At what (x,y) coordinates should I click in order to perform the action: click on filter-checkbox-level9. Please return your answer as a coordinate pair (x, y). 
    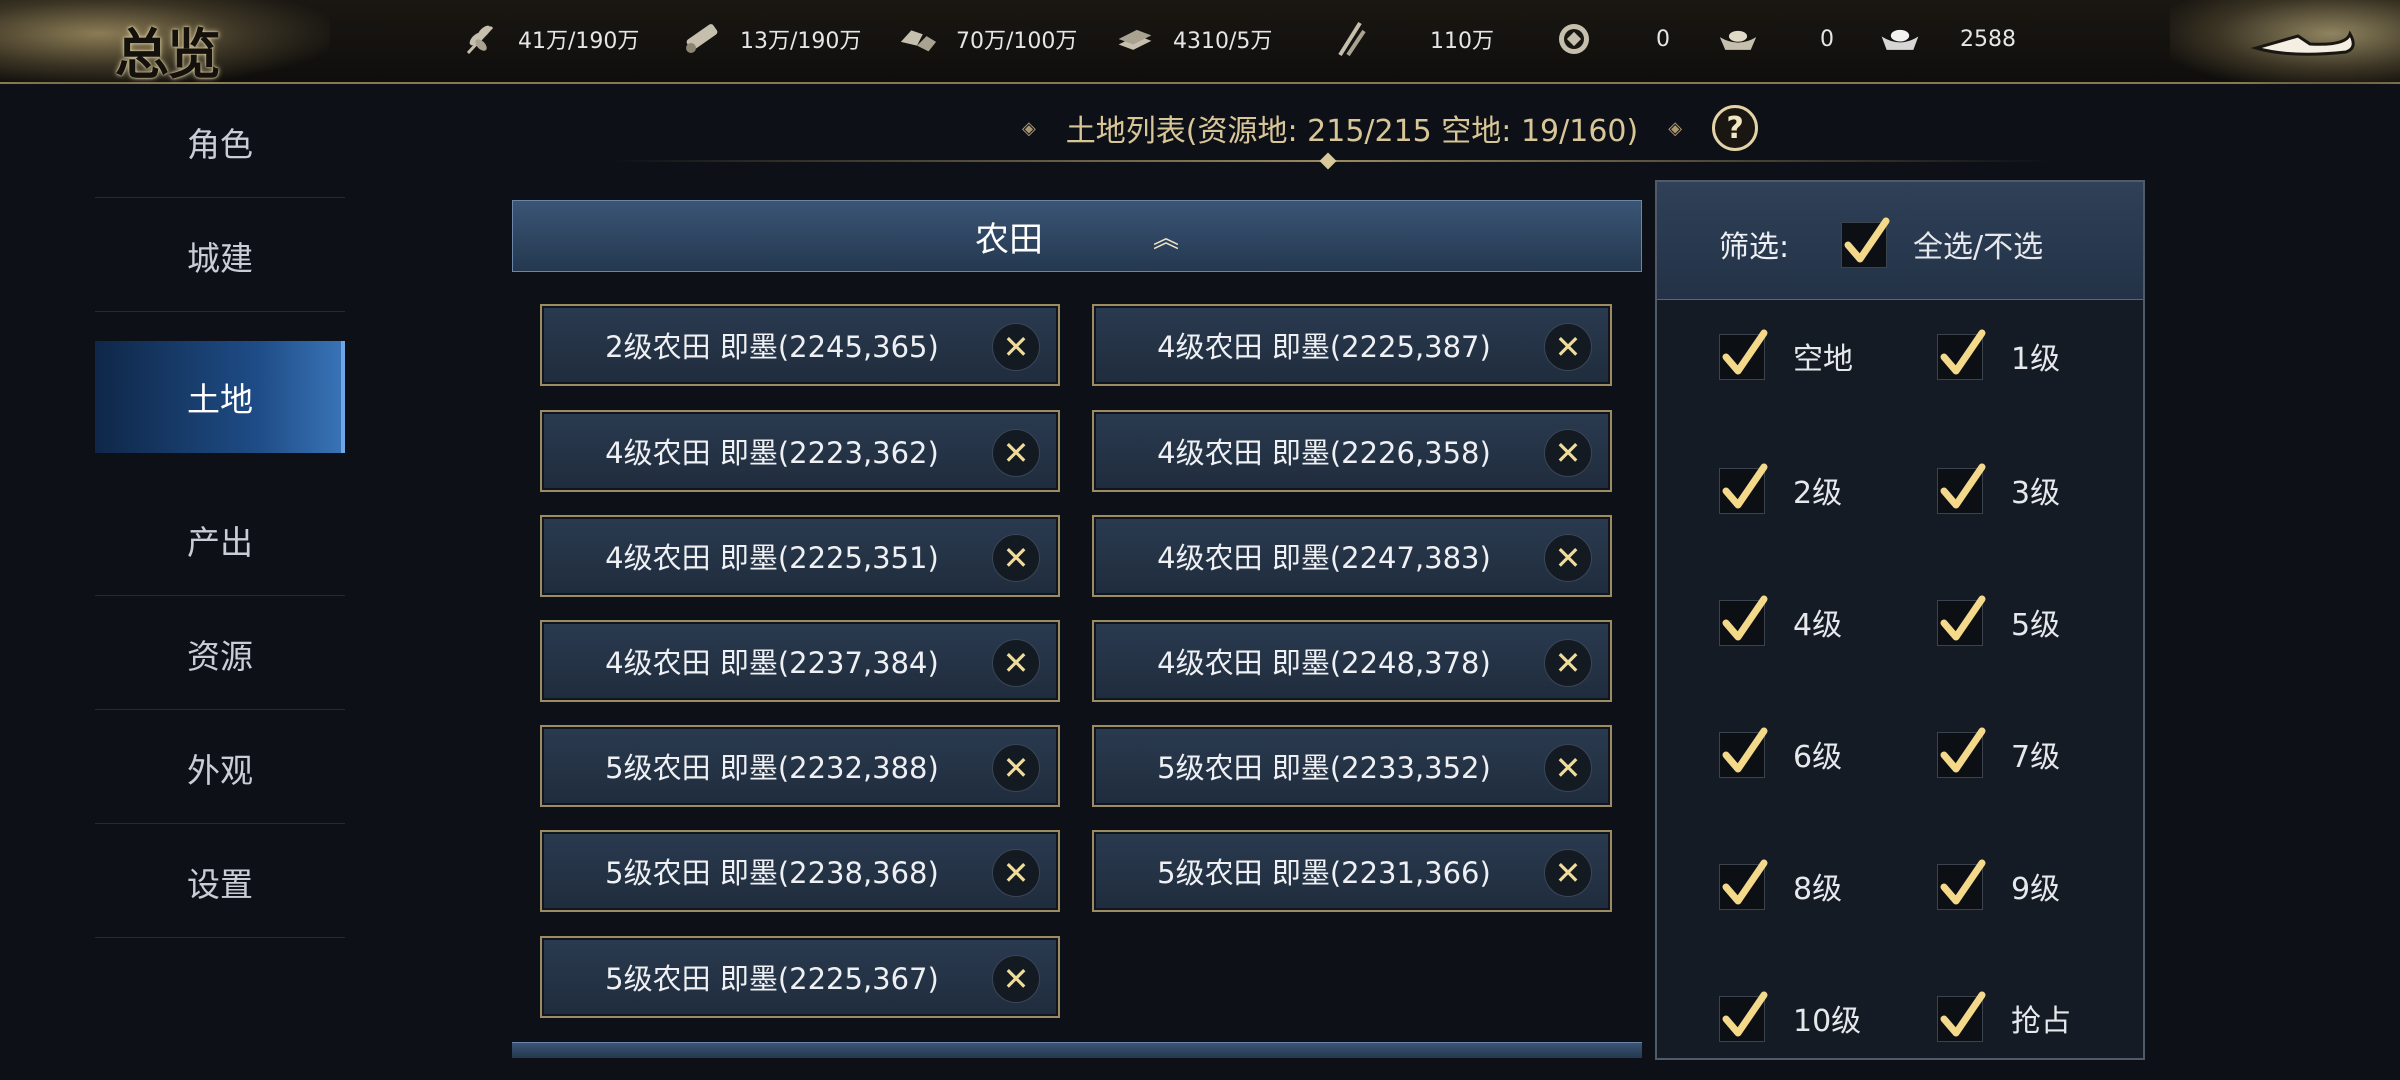
    Looking at the image, I should click on (1961, 884).